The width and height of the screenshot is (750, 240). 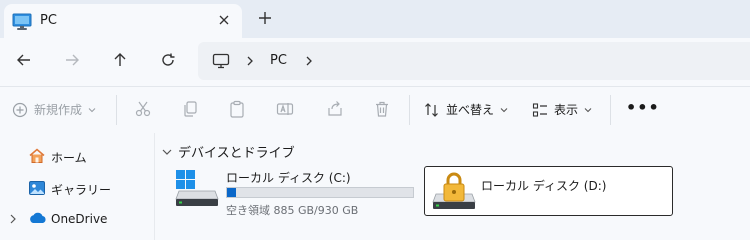 I want to click on drive-usage-fill, so click(x=232, y=192).